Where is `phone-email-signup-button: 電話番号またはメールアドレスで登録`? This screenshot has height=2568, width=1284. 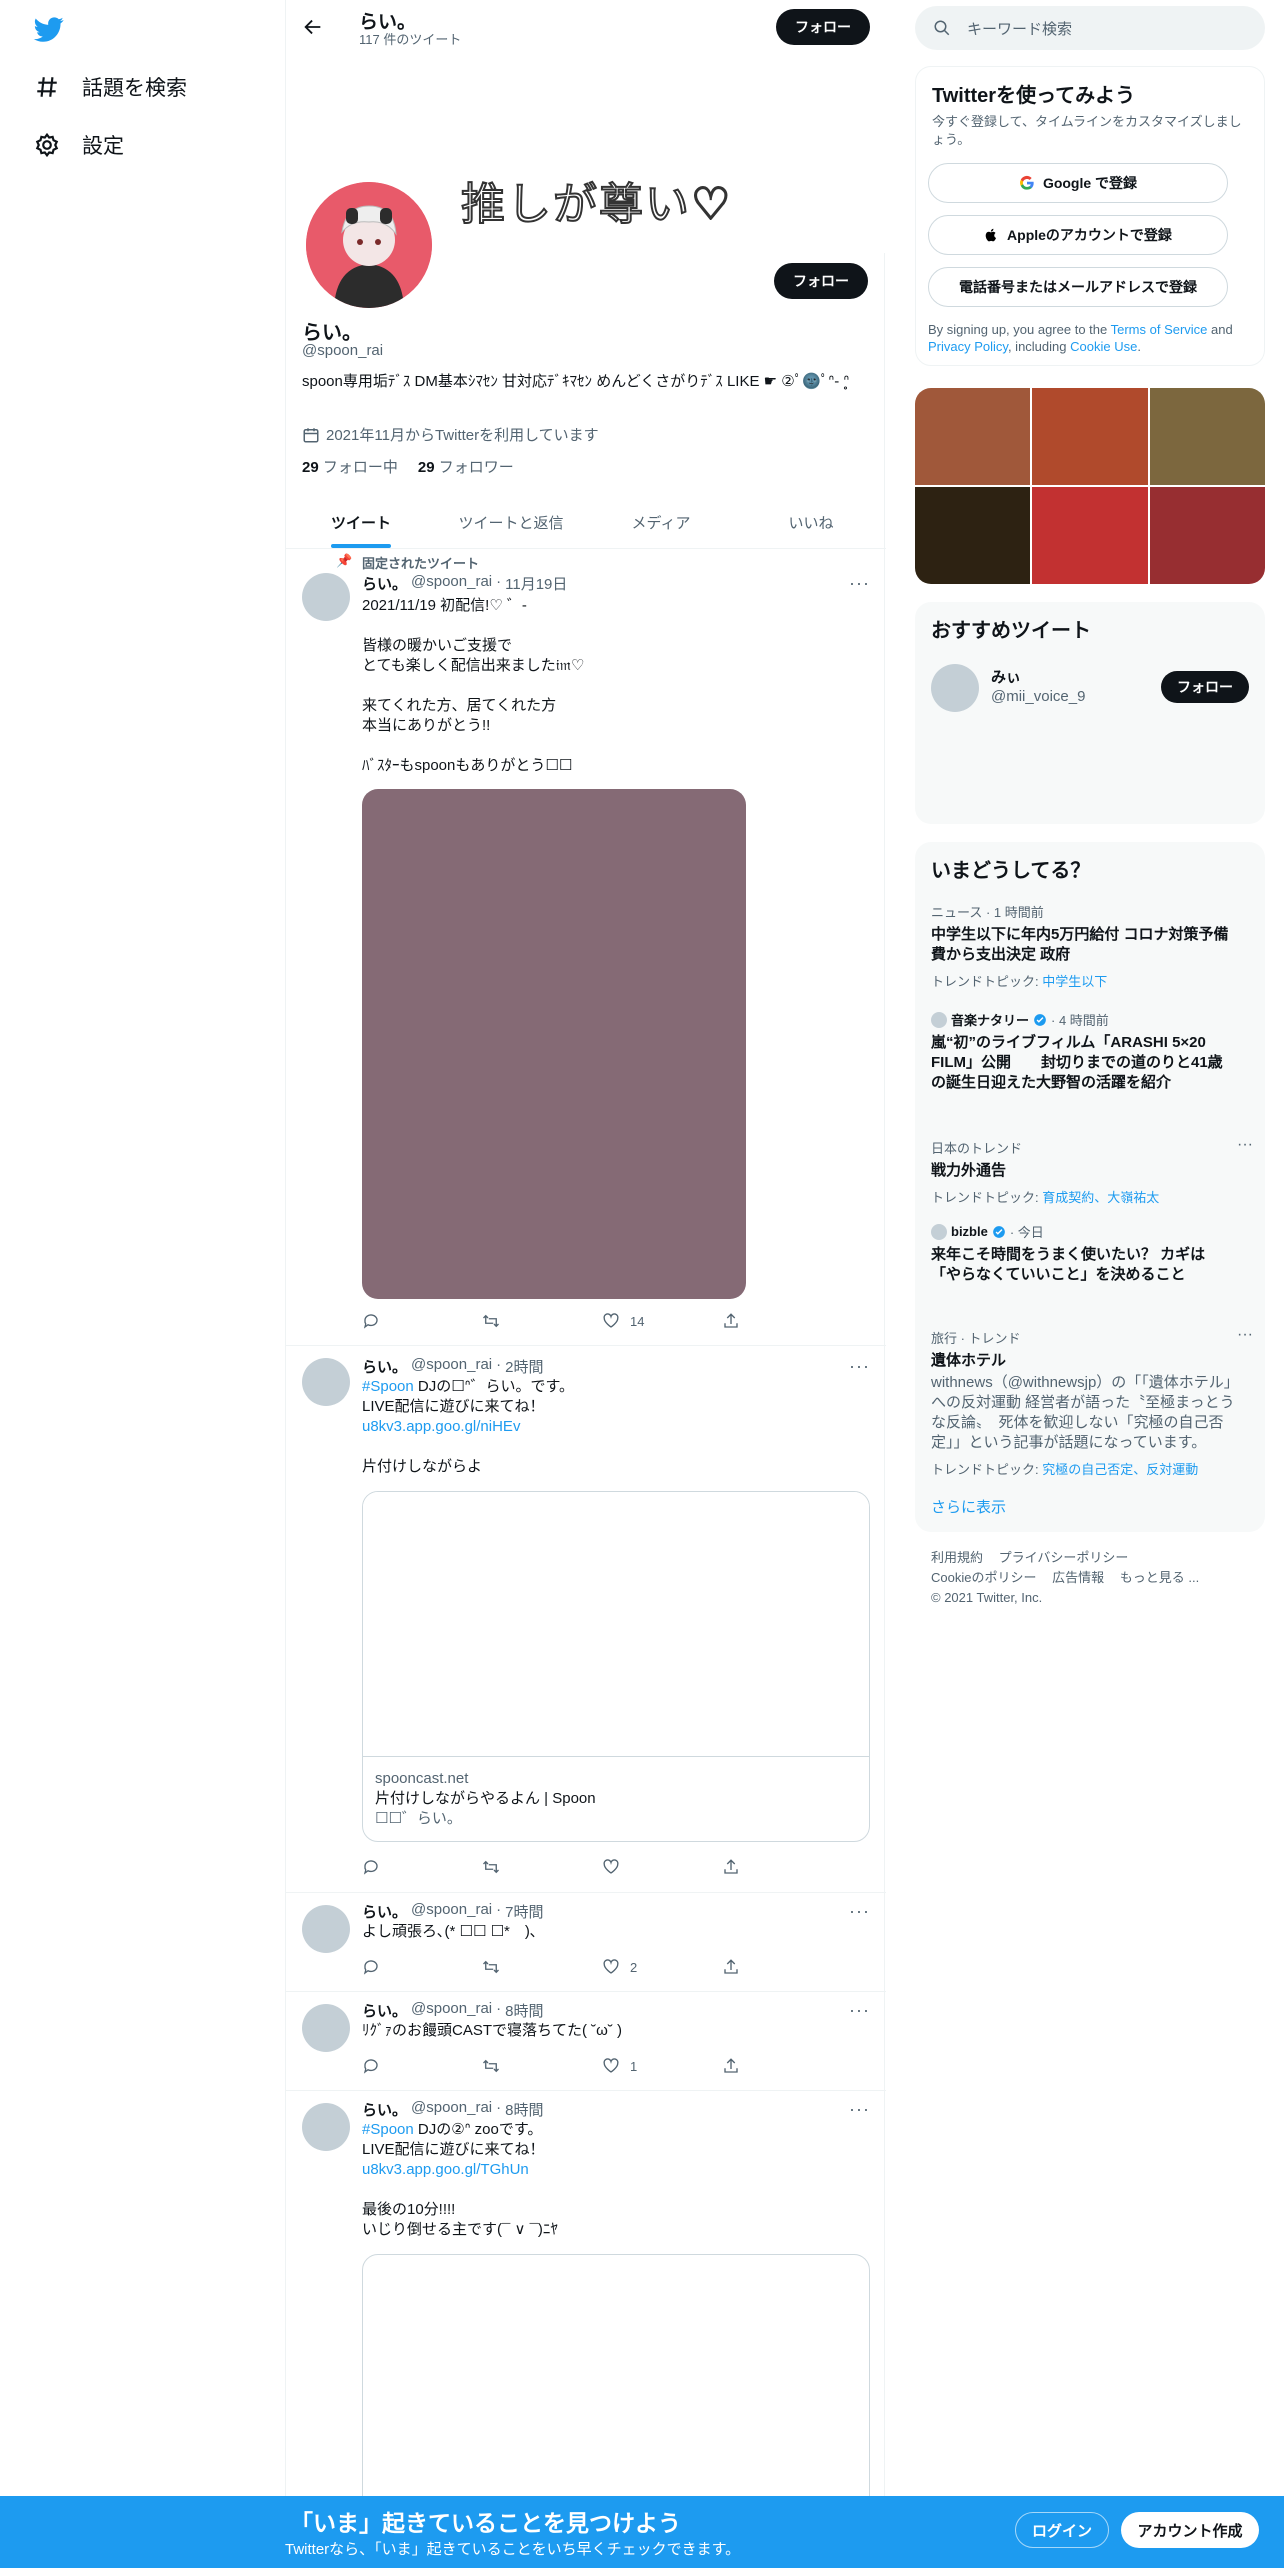 phone-email-signup-button: 電話番号またはメールアドレスで登録 is located at coordinates (1078, 287).